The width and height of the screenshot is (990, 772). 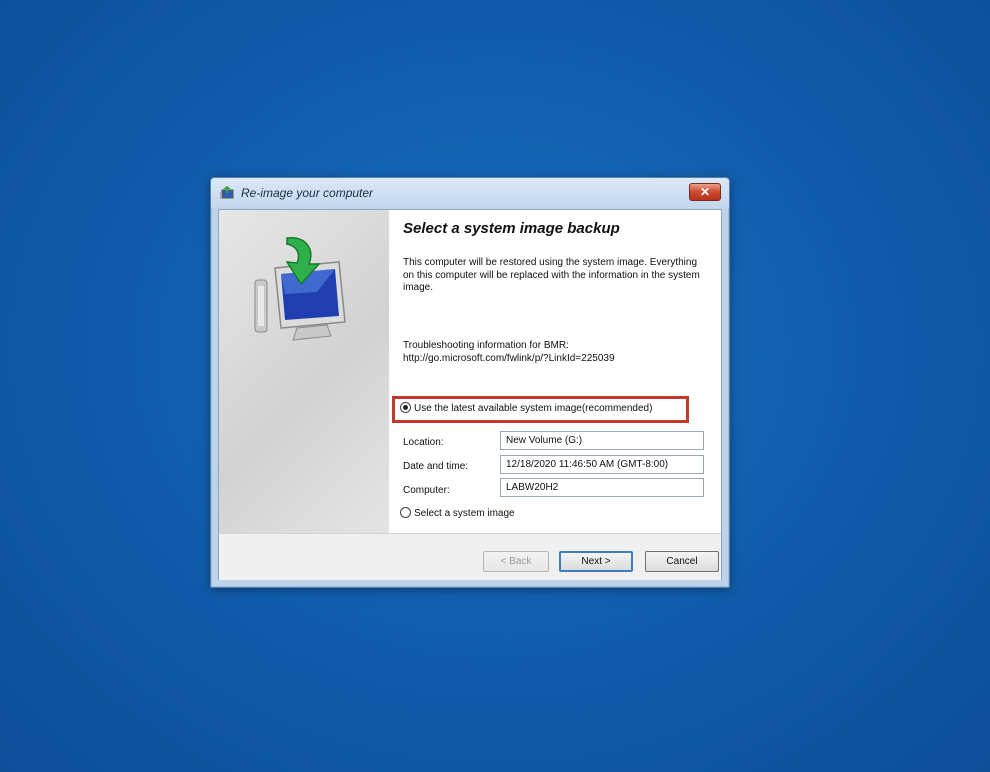 I want to click on computer-field: LABW20H2, so click(x=602, y=487).